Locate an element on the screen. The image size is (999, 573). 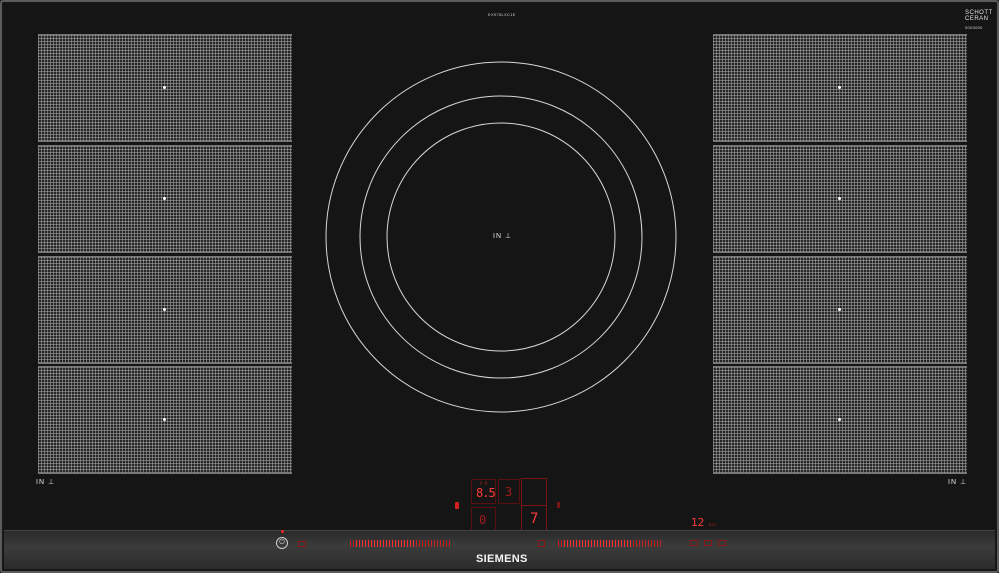
zone-power-display: P M 8.5 is located at coordinates (483, 491).